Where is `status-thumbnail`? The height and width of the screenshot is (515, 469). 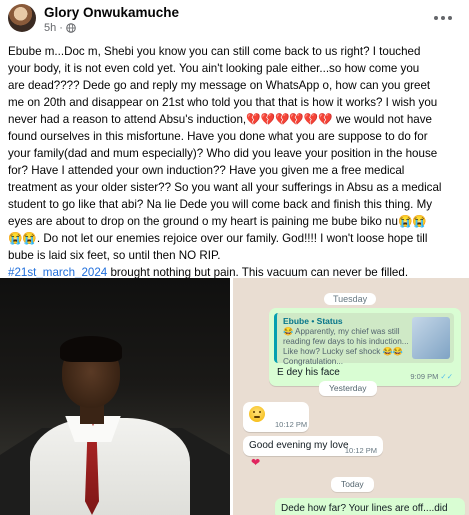 status-thumbnail is located at coordinates (431, 338).